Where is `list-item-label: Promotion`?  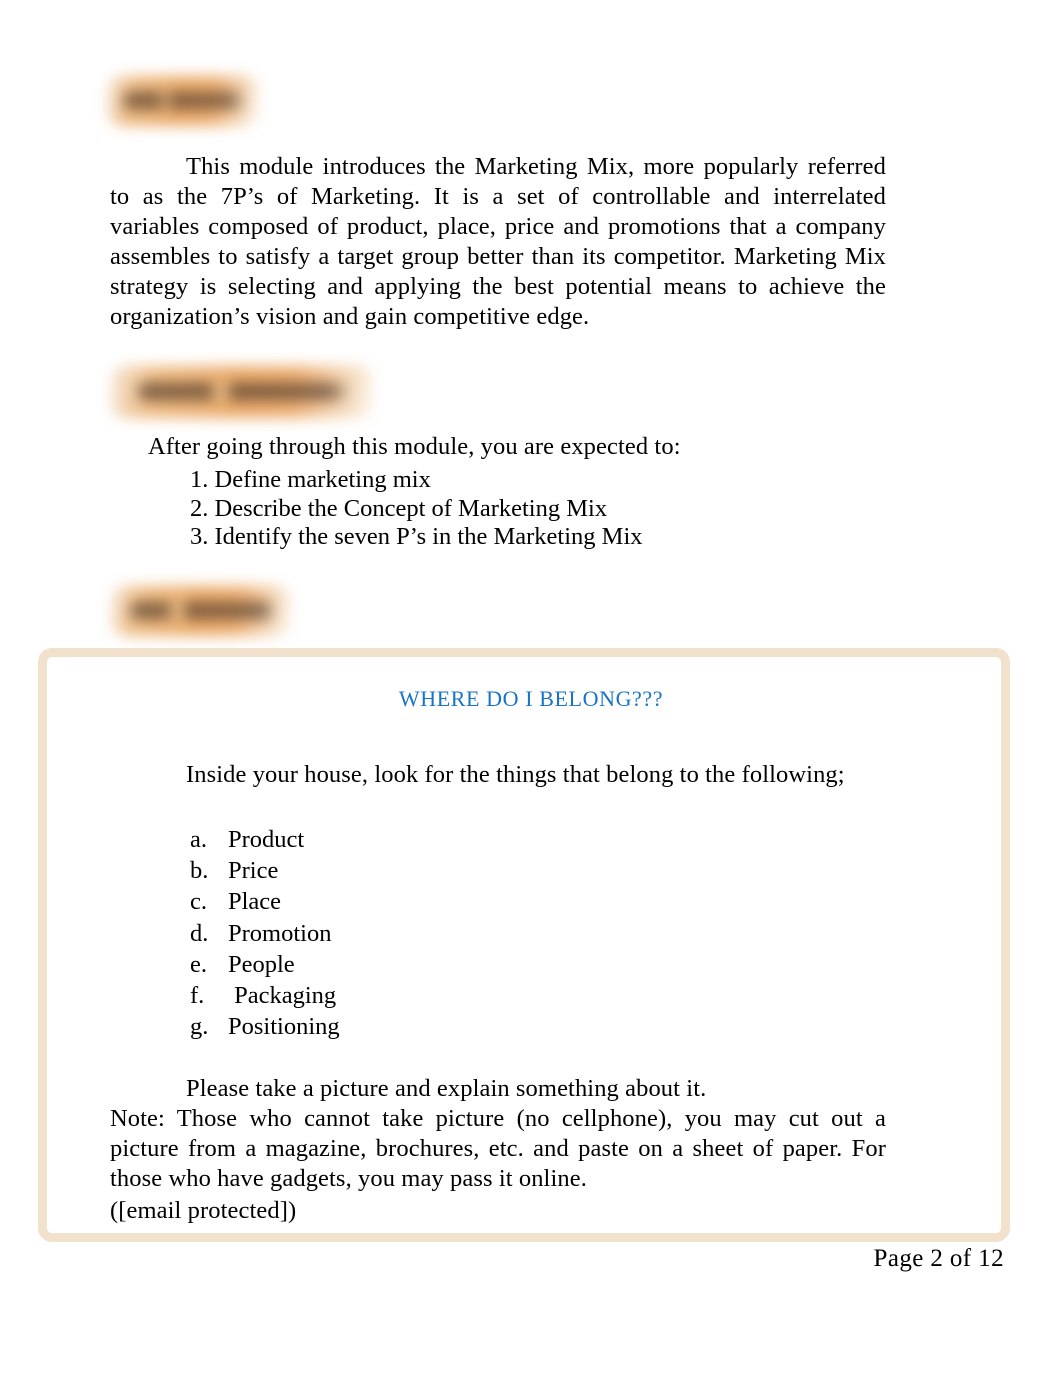 list-item-label: Promotion is located at coordinates (280, 933).